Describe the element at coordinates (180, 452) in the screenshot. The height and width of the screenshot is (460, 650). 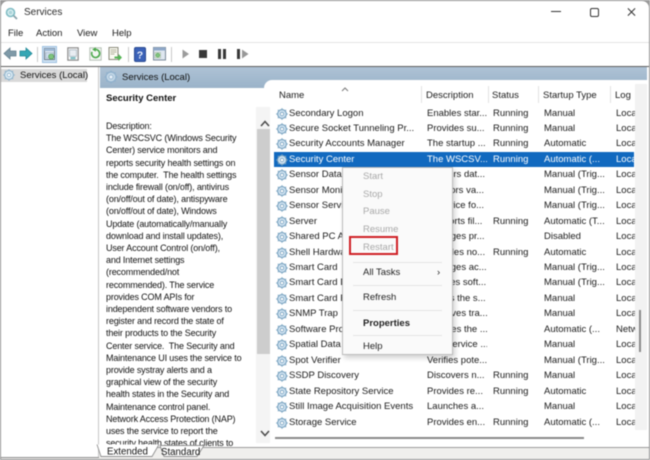
I see `svg-text: Standard` at that location.